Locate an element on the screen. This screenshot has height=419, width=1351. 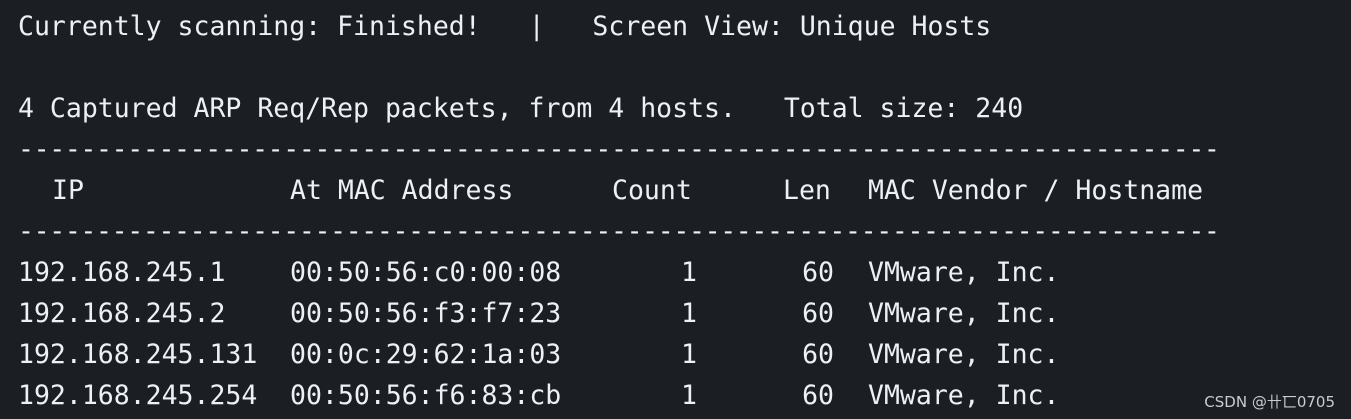
row-ip: 192.168.245.1 is located at coordinates (122, 272).